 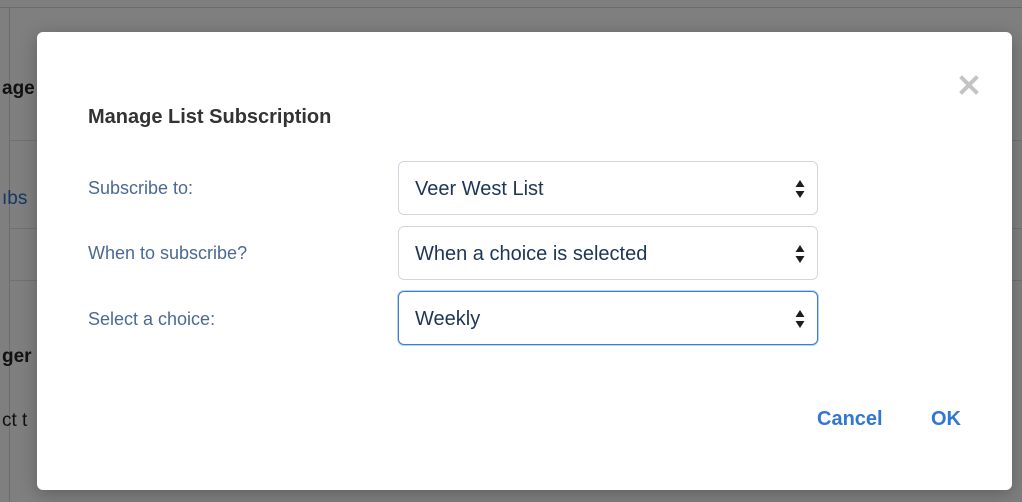 I want to click on when-to-subscribe-value: When a choice is selected, so click(x=531, y=254).